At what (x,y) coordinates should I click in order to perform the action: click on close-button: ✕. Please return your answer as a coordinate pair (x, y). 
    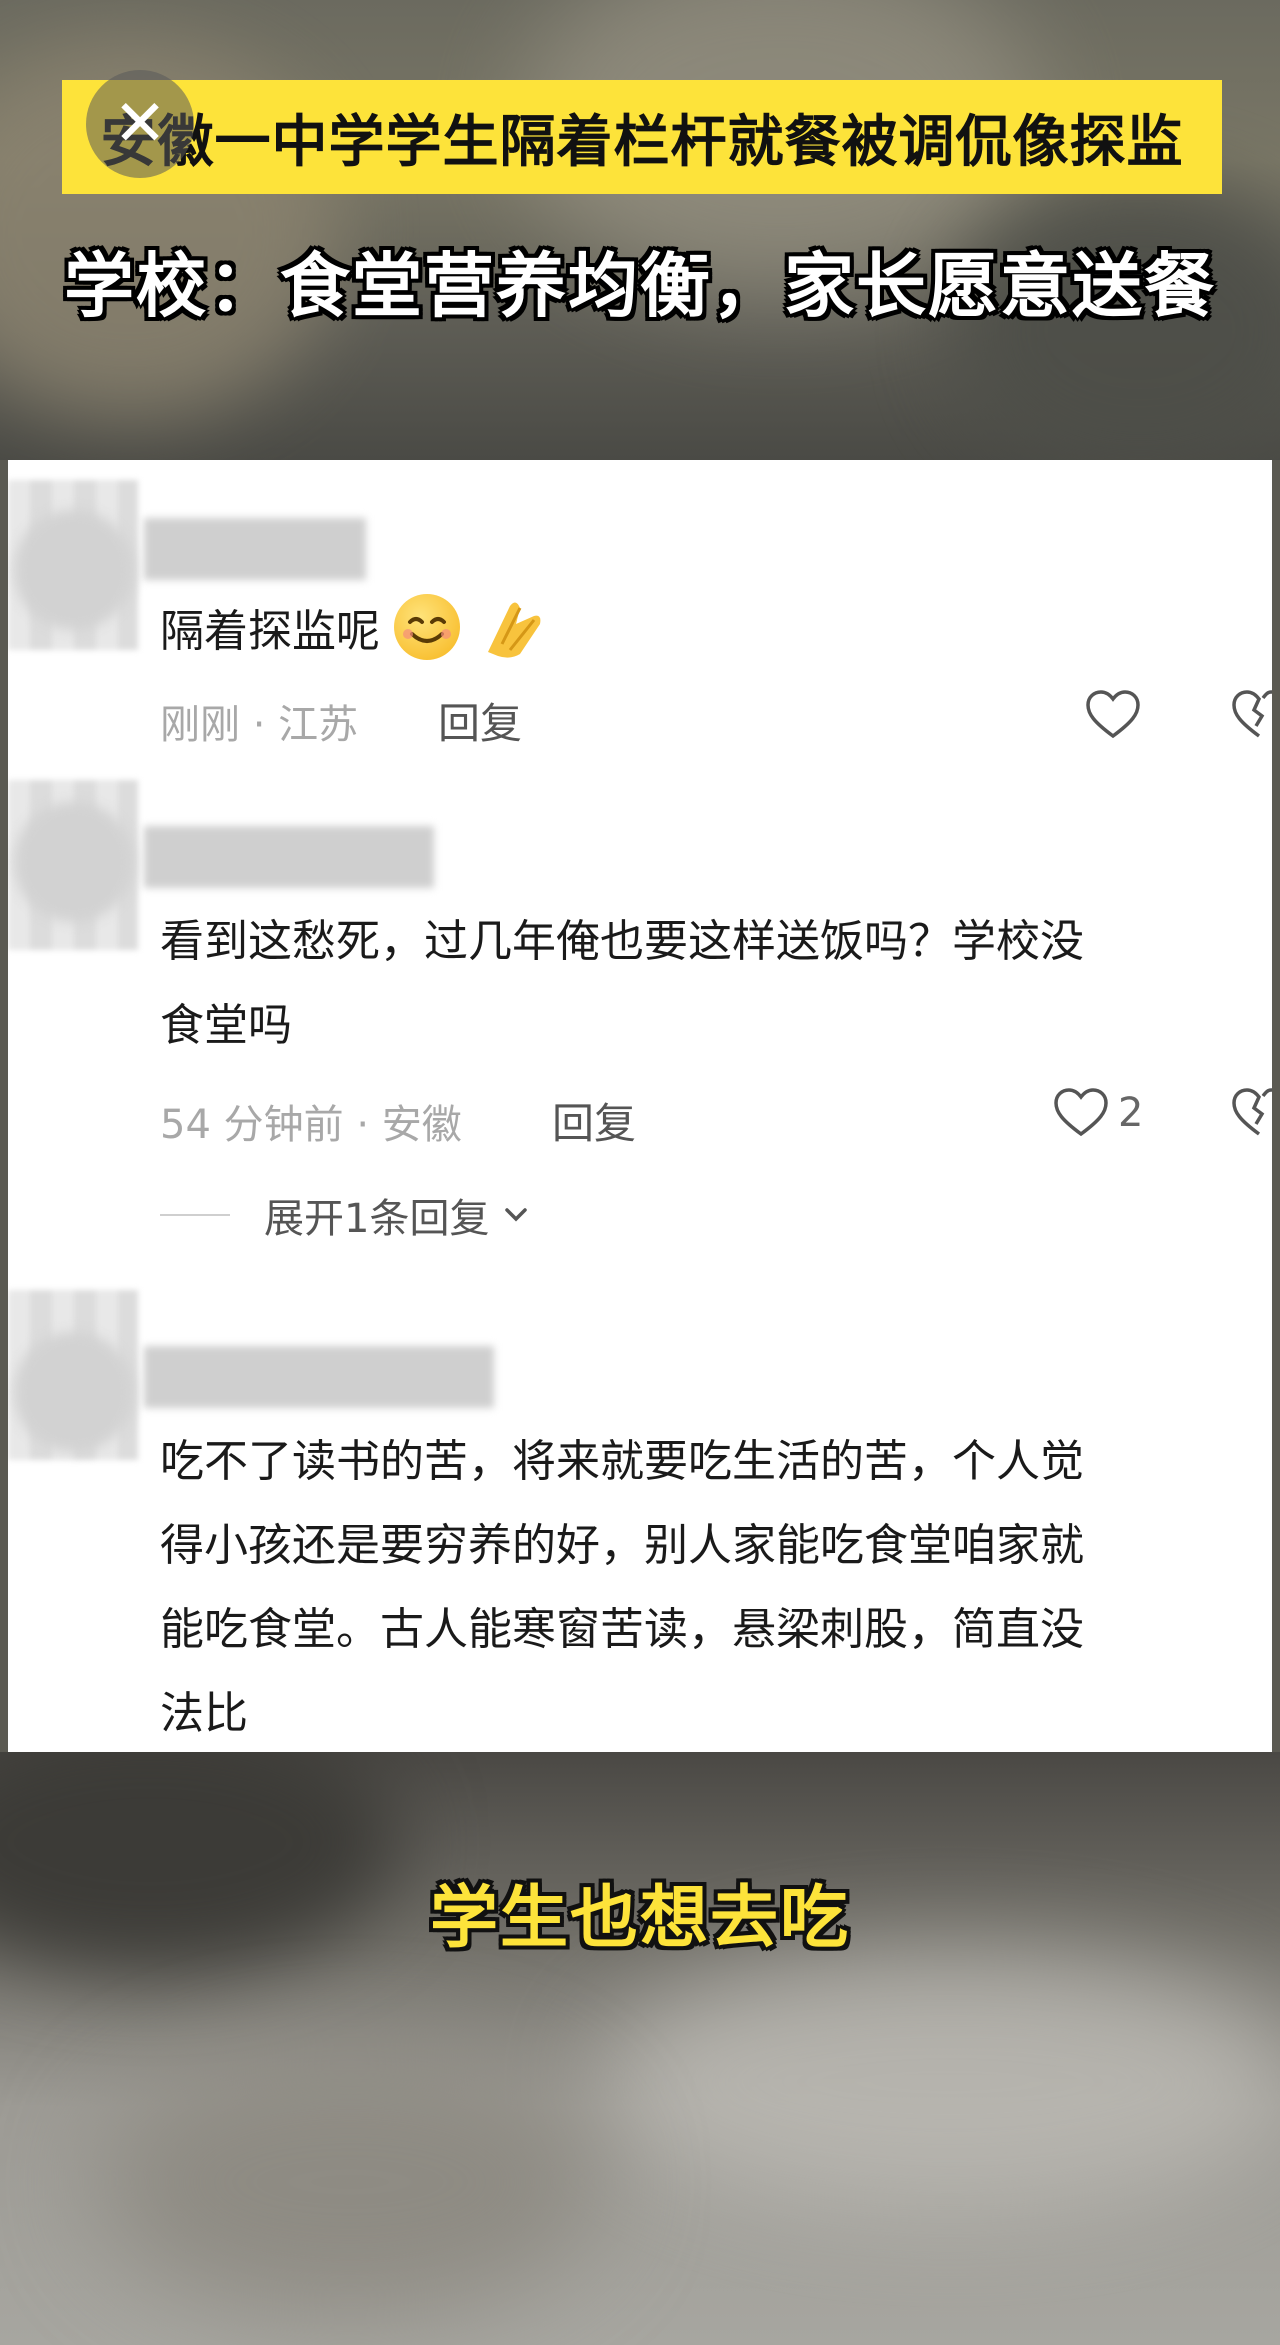
    Looking at the image, I should click on (140, 124).